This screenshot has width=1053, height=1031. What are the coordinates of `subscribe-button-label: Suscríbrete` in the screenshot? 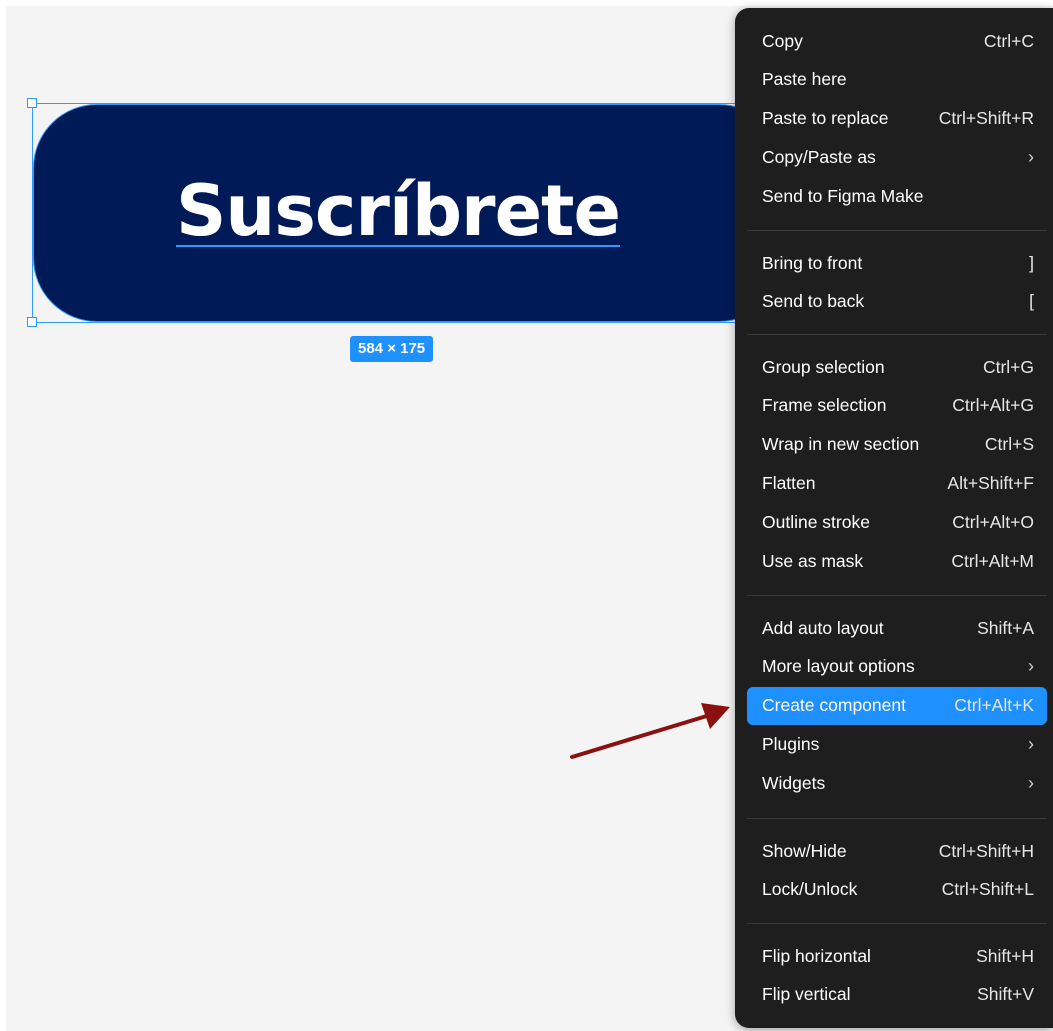 It's located at (398, 211).